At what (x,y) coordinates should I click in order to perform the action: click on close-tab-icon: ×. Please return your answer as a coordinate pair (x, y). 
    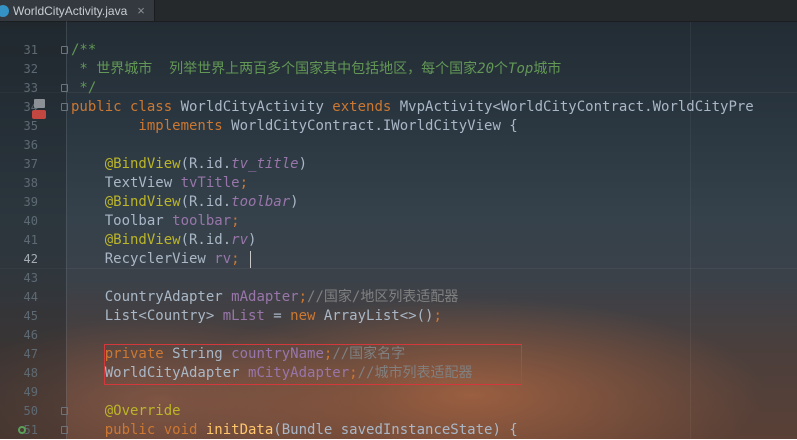
    Looking at the image, I should click on (141, 10).